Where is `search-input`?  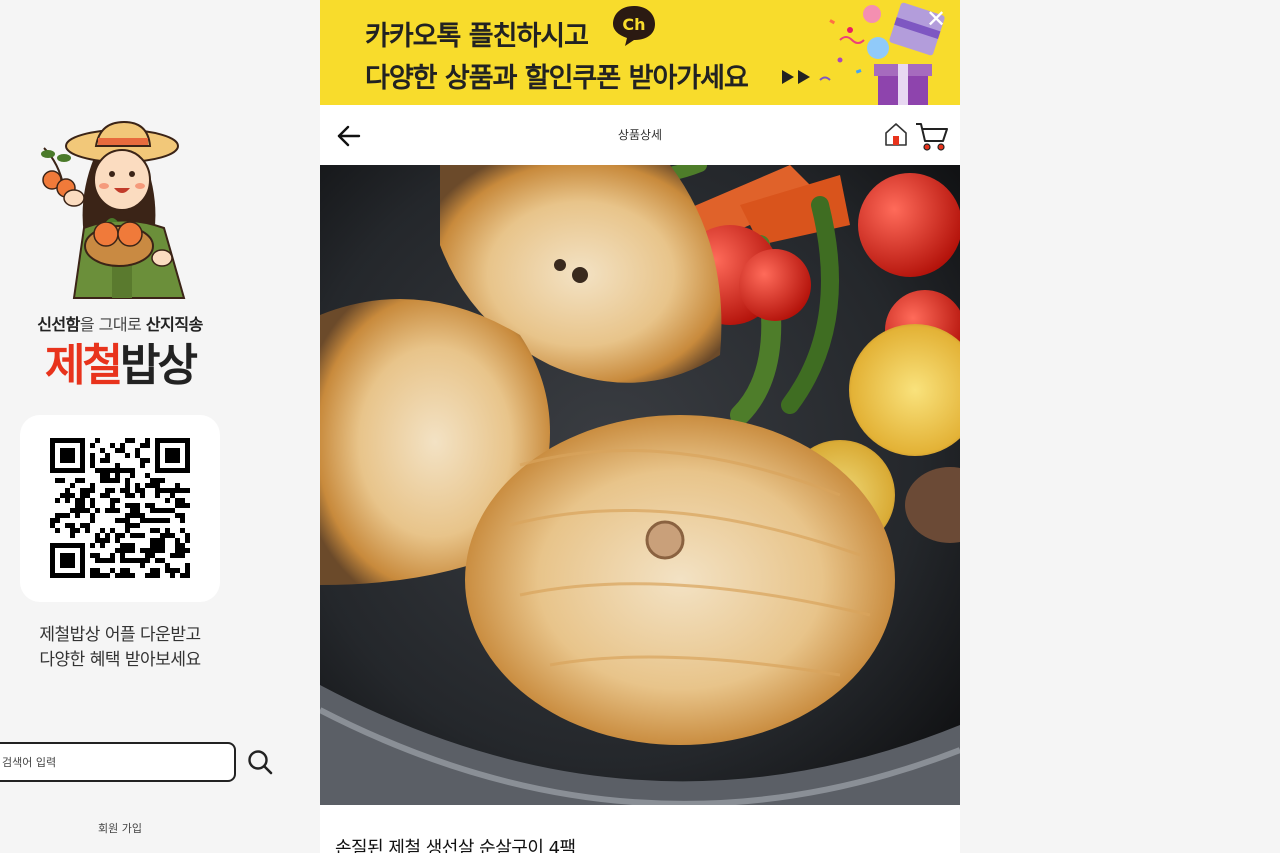 search-input is located at coordinates (111, 762).